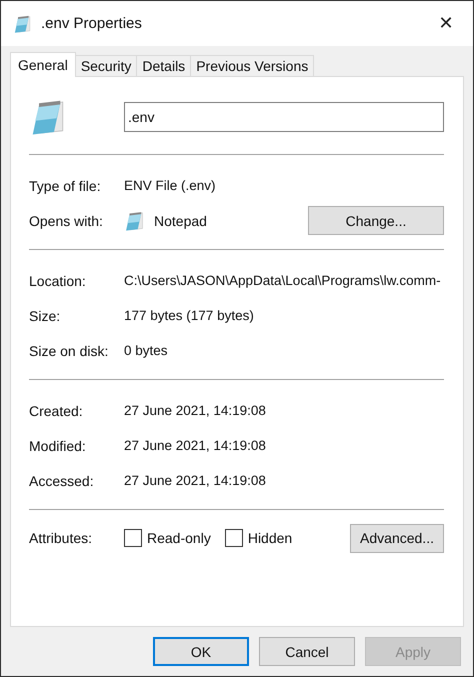  I want to click on field-label: Created:, so click(56, 410).